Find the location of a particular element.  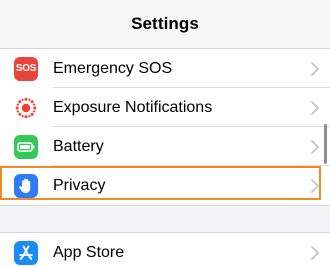

settings-item-emergency-sos: SOS Emergency SOS is located at coordinates (165, 68).